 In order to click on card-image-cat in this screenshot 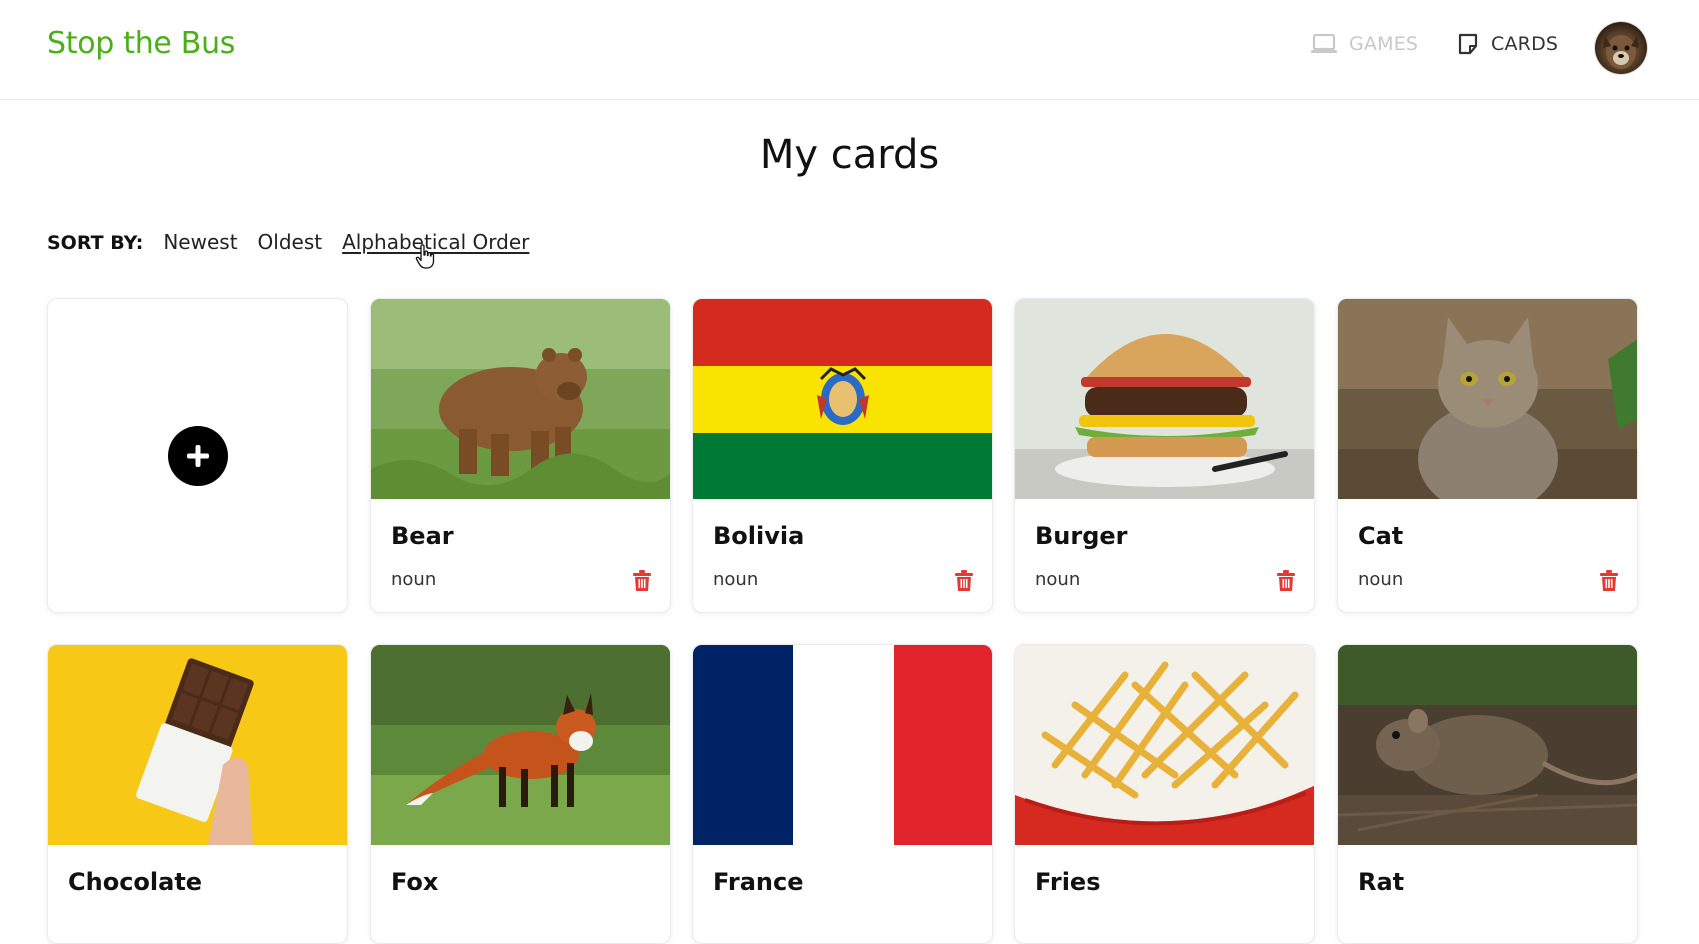, I will do `click(1487, 399)`.